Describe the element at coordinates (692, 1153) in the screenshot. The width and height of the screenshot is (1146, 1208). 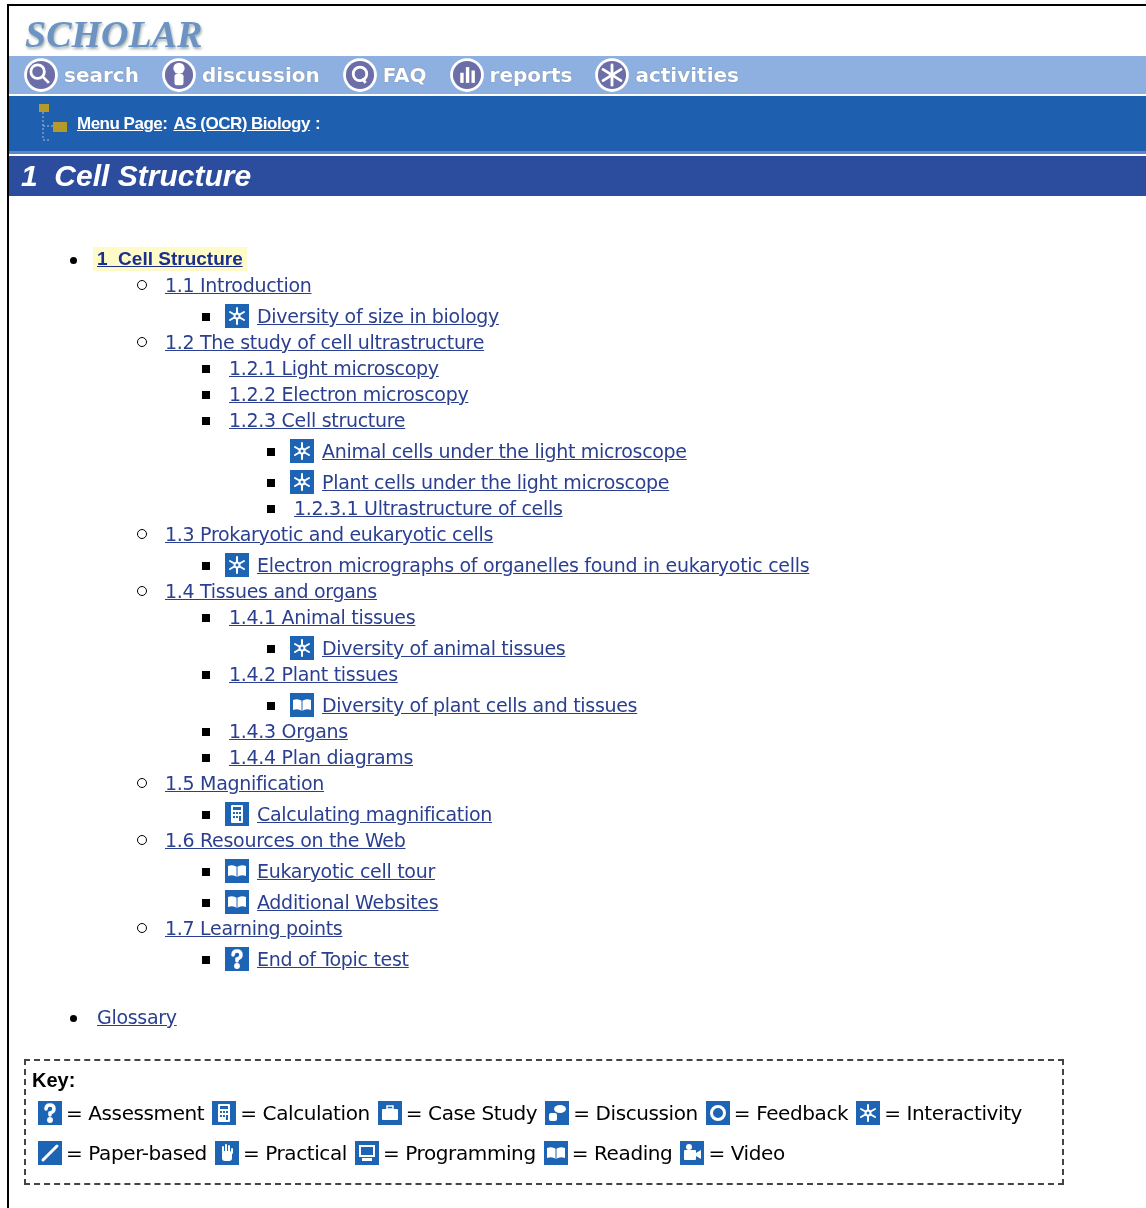
I see `camera-icon` at that location.